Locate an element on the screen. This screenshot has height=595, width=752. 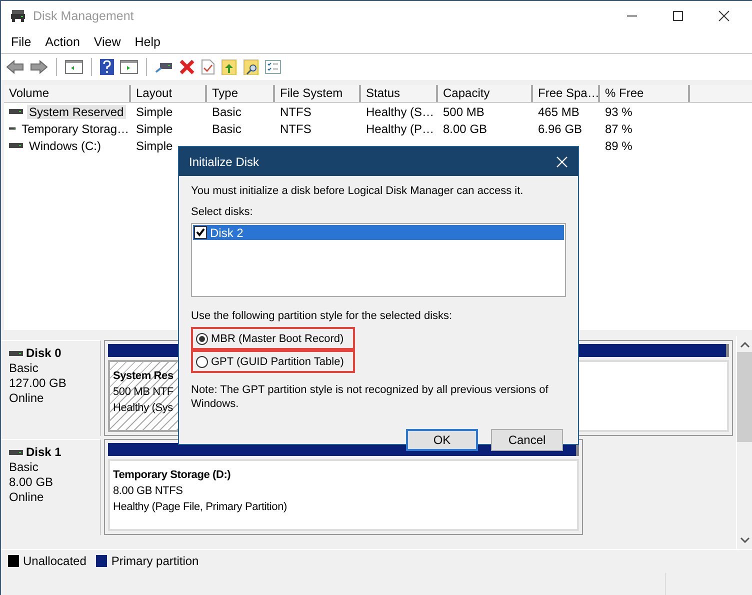
disk-list-item: Disk 2 is located at coordinates (378, 232).